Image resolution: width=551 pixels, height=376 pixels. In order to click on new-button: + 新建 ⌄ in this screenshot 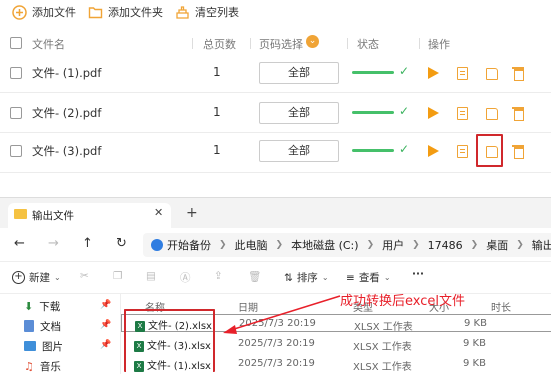, I will do `click(36, 277)`.